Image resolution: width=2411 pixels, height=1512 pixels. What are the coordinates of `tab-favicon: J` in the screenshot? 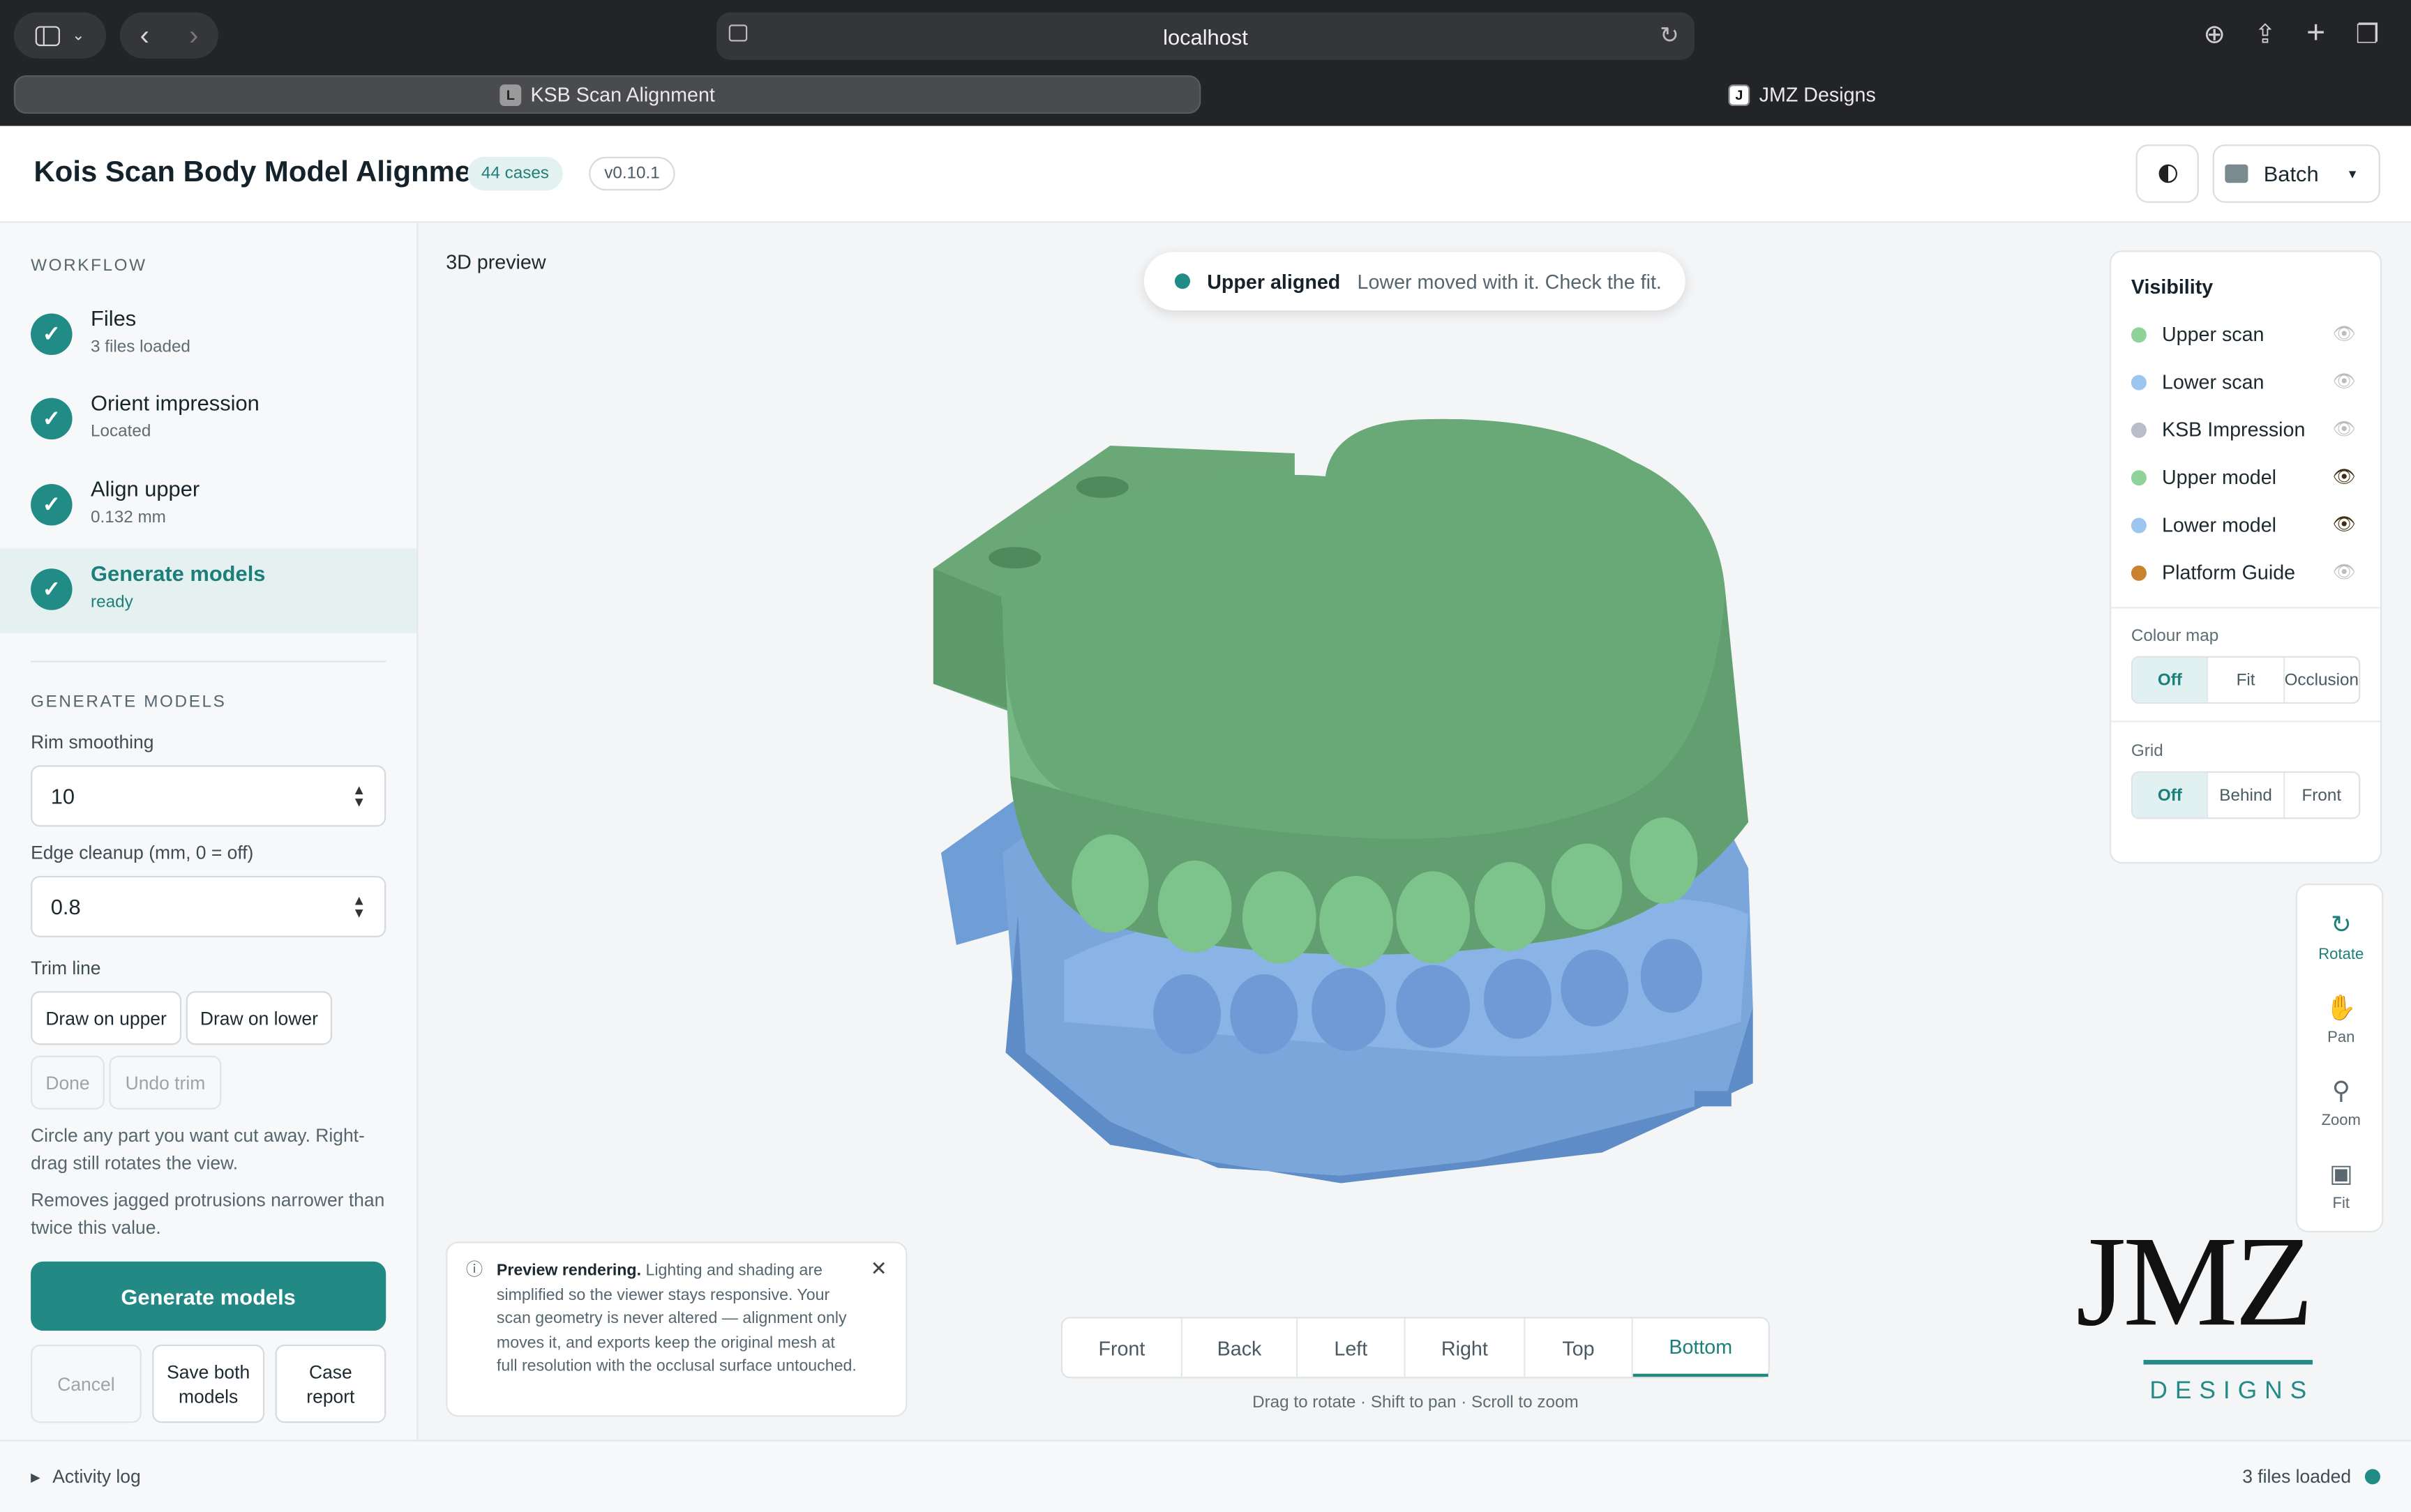 It's located at (1739, 94).